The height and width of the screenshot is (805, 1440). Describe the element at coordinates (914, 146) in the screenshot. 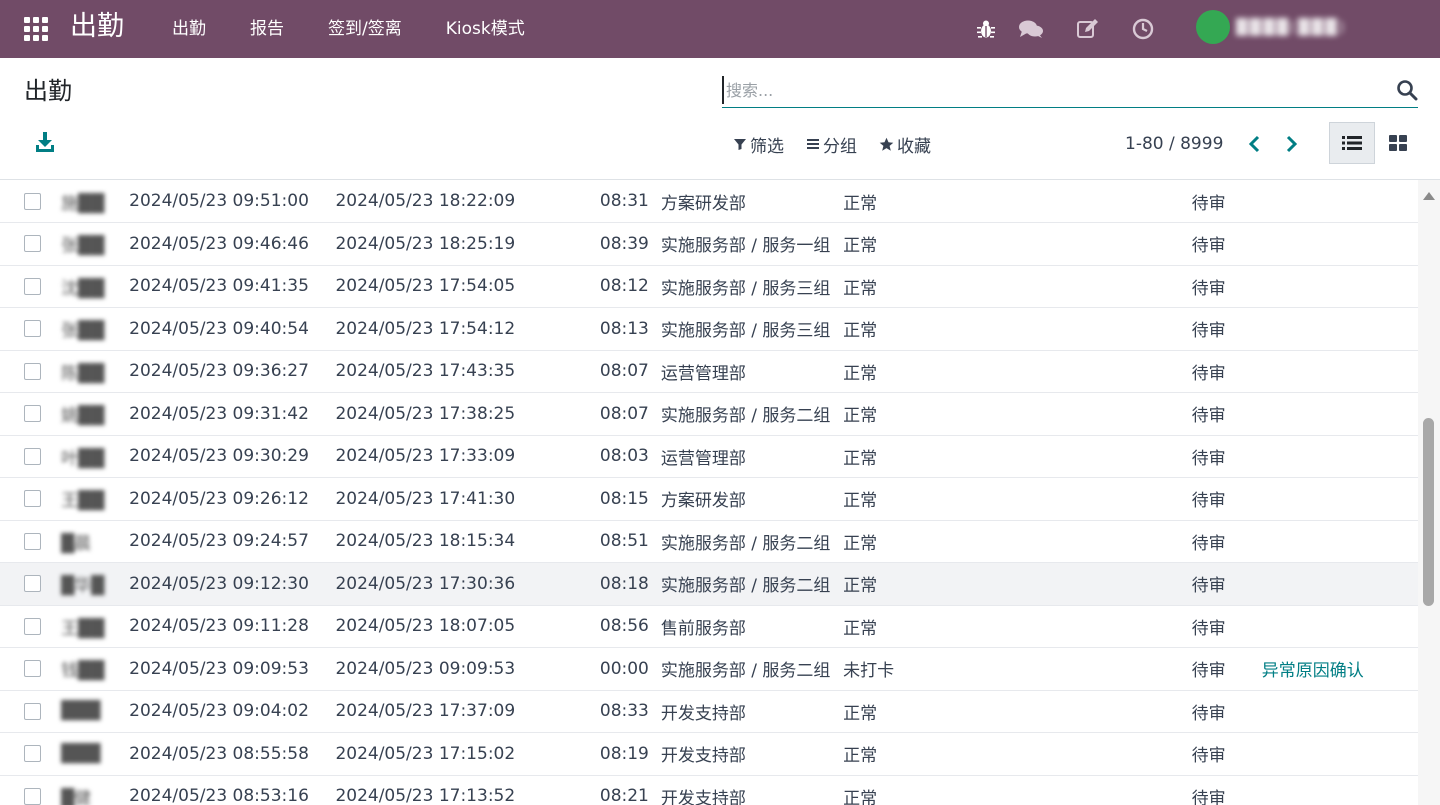

I see `favorites-label: 收藏` at that location.